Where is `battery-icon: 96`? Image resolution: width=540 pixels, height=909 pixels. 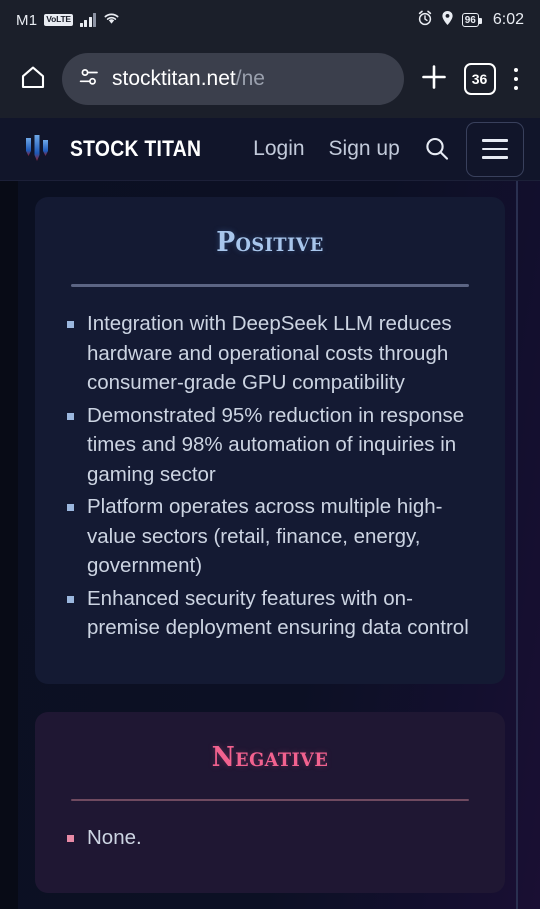
battery-icon: 96 is located at coordinates (472, 20).